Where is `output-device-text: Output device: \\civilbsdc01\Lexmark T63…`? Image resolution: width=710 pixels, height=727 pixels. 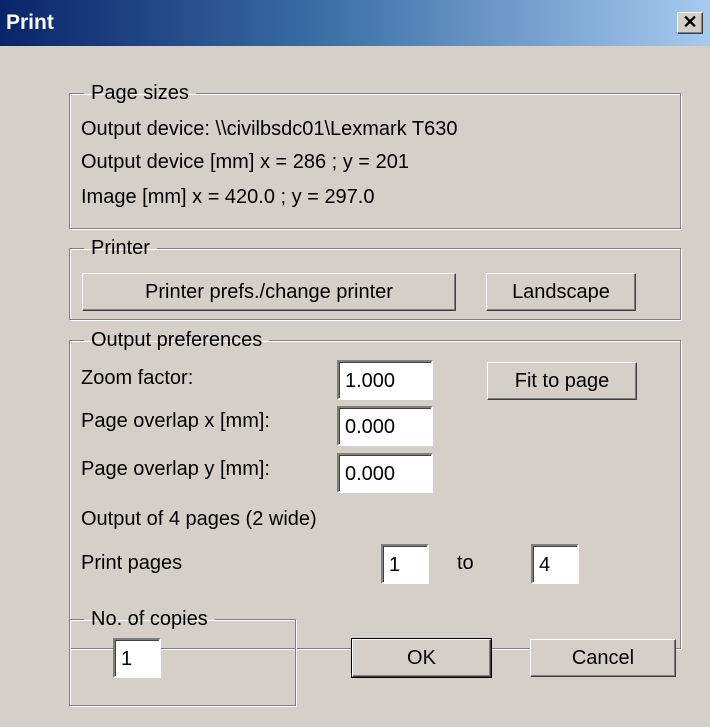
output-device-text: Output device: \\civilbsdc01\Lexmark T63… is located at coordinates (269, 129).